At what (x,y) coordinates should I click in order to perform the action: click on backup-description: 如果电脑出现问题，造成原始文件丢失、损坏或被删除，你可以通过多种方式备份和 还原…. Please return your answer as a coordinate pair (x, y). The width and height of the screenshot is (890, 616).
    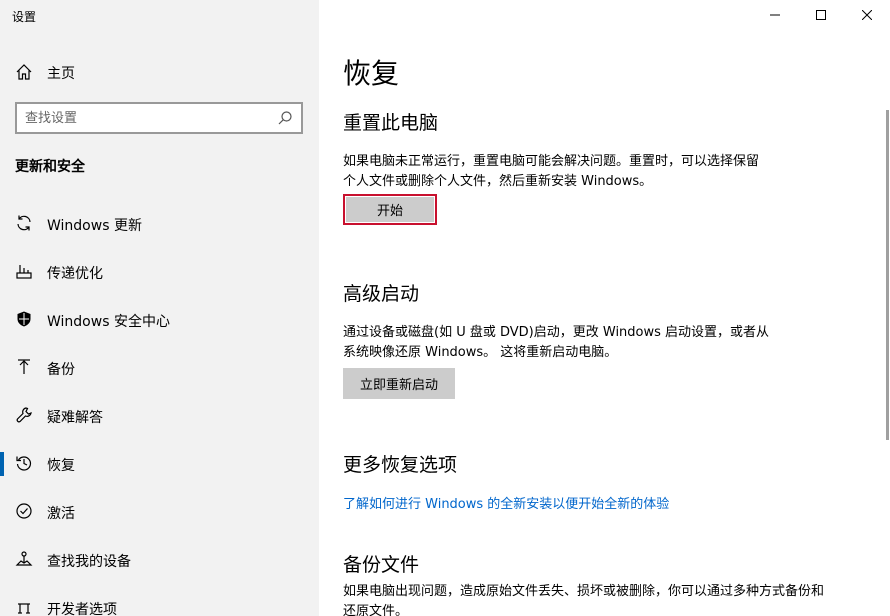
    Looking at the image, I should click on (613, 599).